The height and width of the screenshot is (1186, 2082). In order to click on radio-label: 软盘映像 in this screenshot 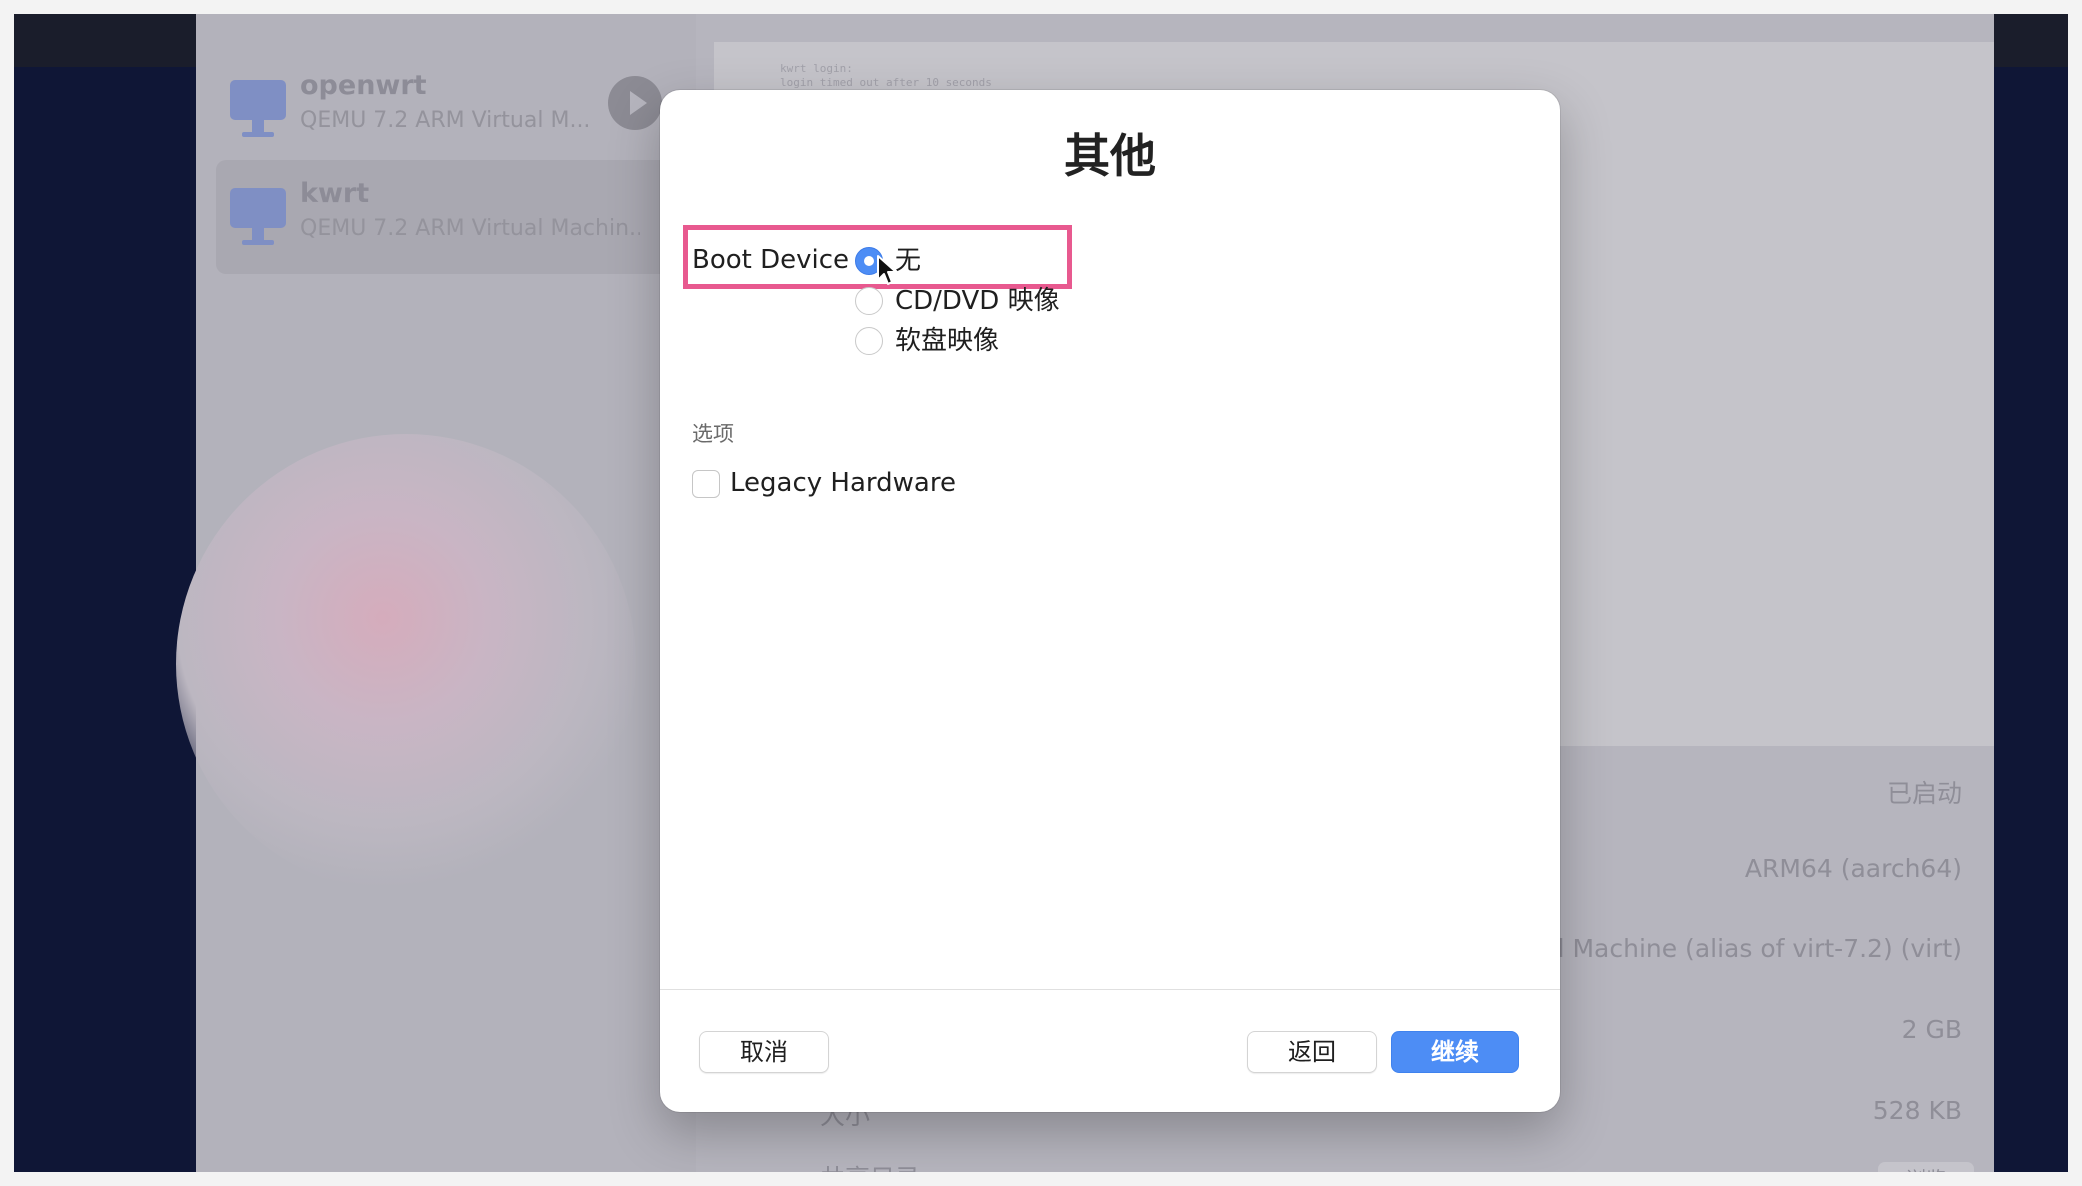, I will do `click(947, 341)`.